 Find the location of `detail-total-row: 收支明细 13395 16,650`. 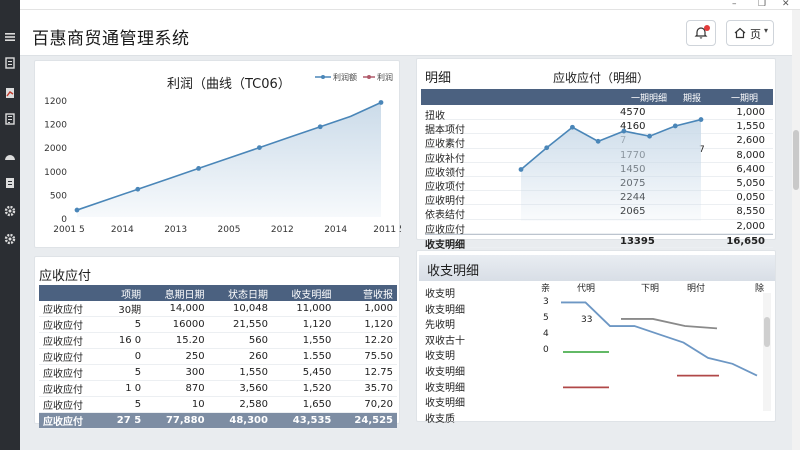

detail-total-row: 收支明细 13395 16,650 is located at coordinates (599, 242).